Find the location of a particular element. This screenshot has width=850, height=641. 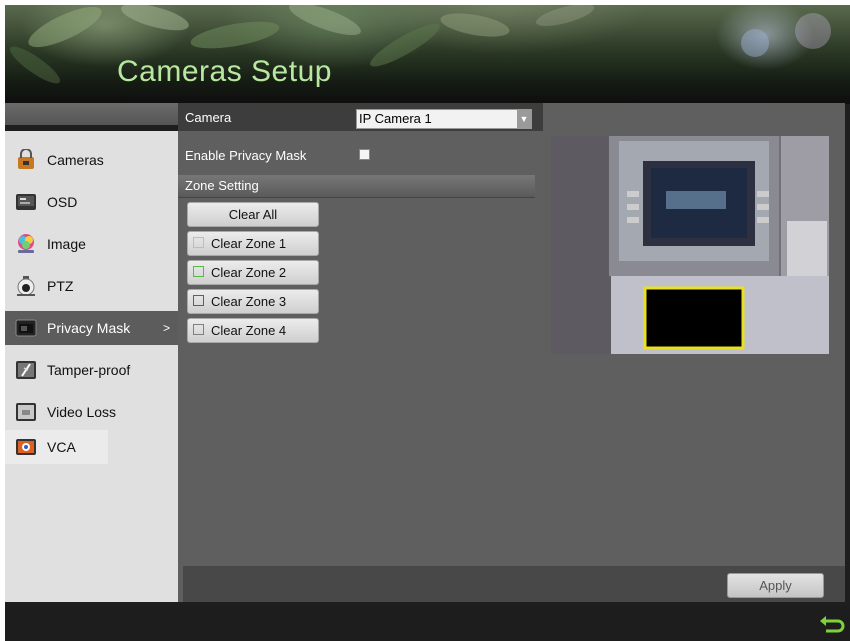

tamper-proof-icon is located at coordinates (26, 370).